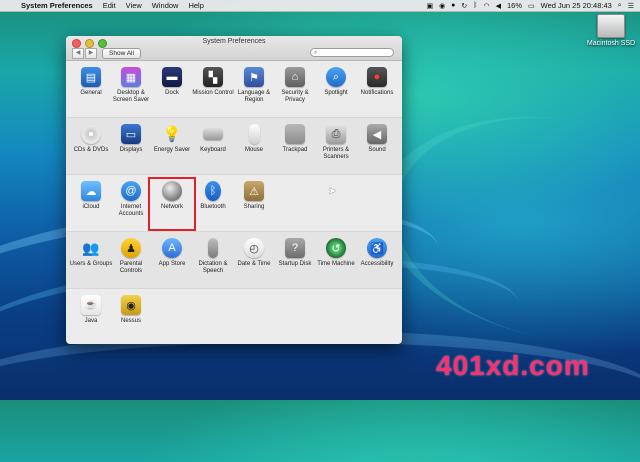 The width and height of the screenshot is (640, 462). I want to click on app-store-icon: A, so click(172, 248).